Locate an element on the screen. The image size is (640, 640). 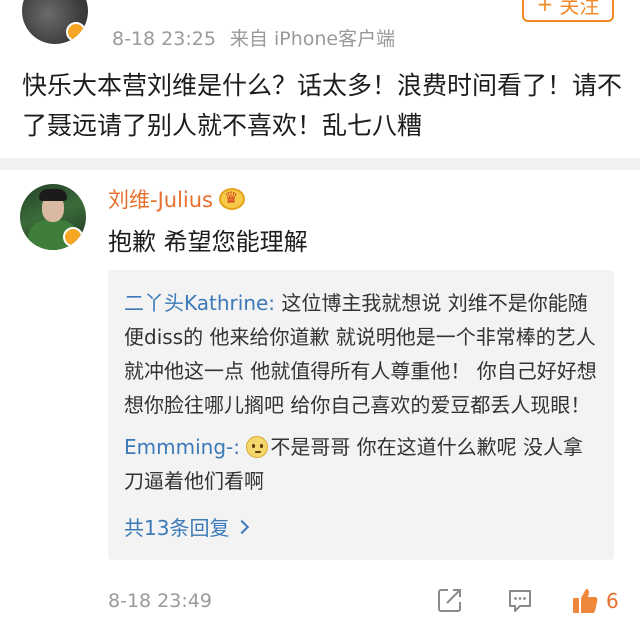
post-time: 8-18 23:25 is located at coordinates (164, 39).